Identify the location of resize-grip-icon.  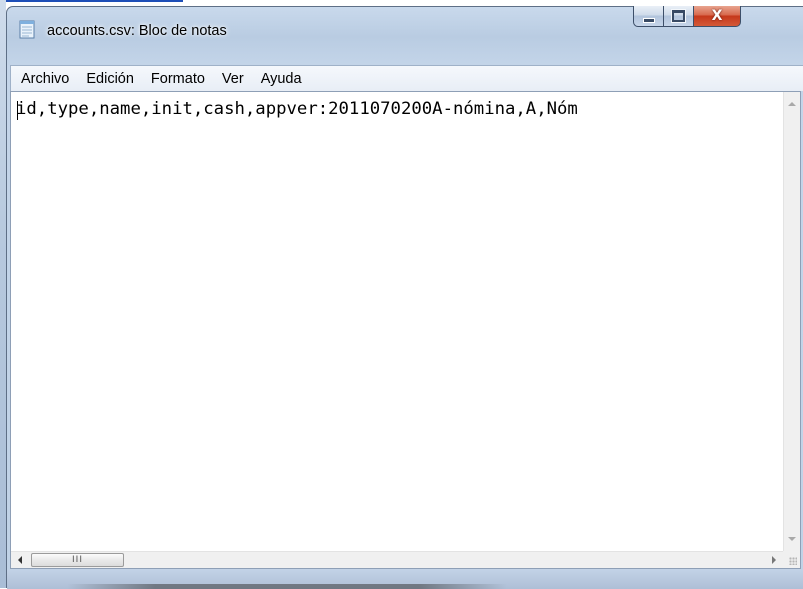
(793, 561).